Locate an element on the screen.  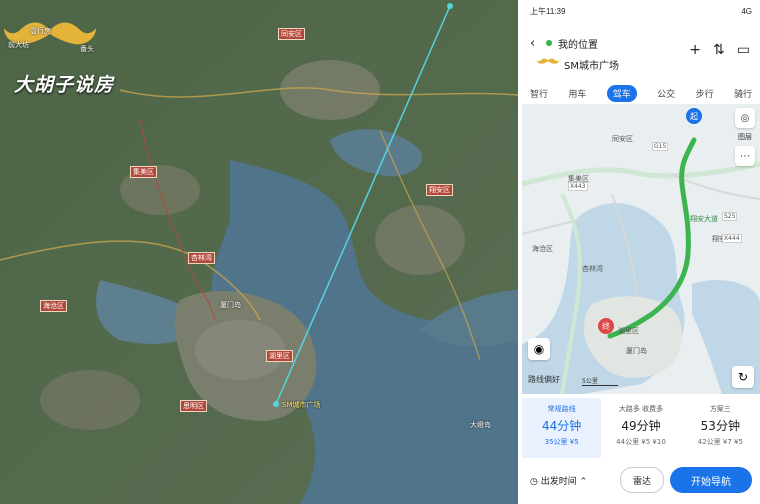
start-marker: 起 is located at coordinates (694, 116).